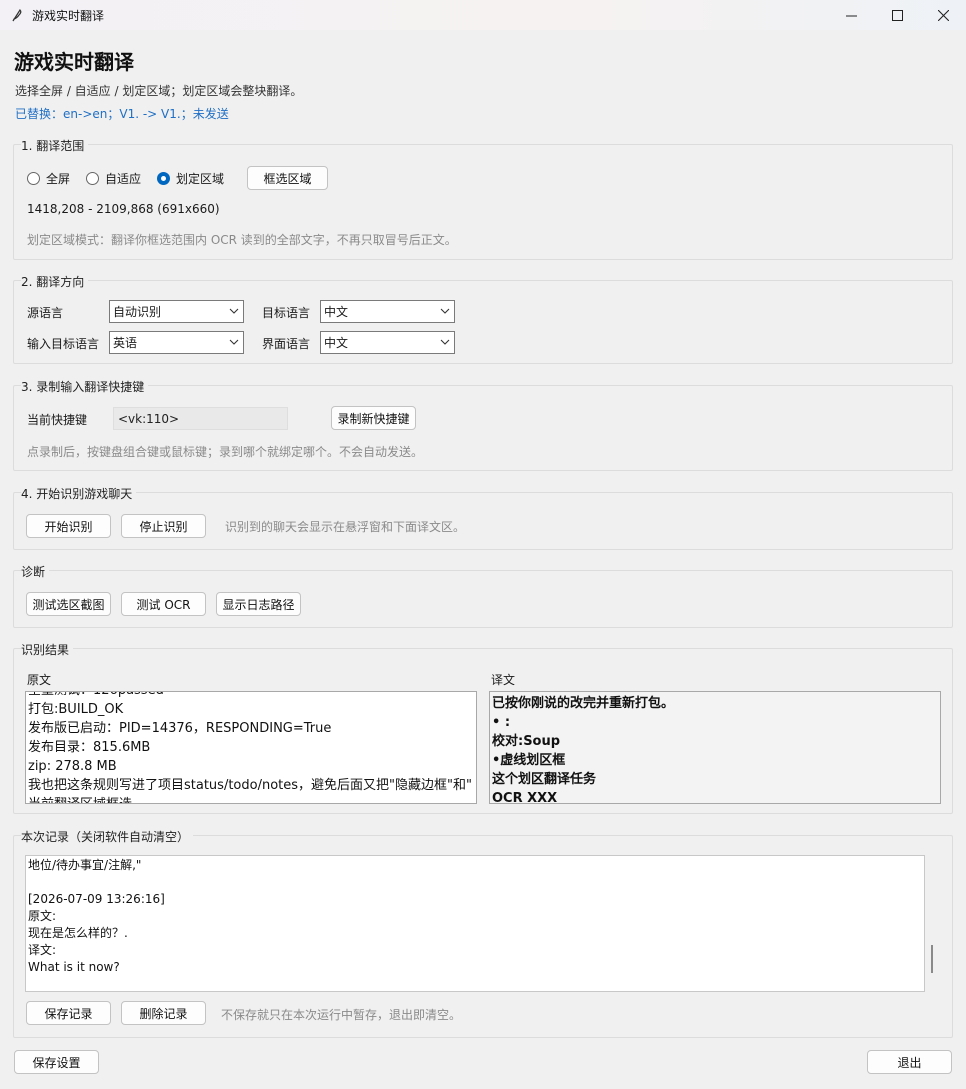  I want to click on select-value: 英语, so click(125, 343).